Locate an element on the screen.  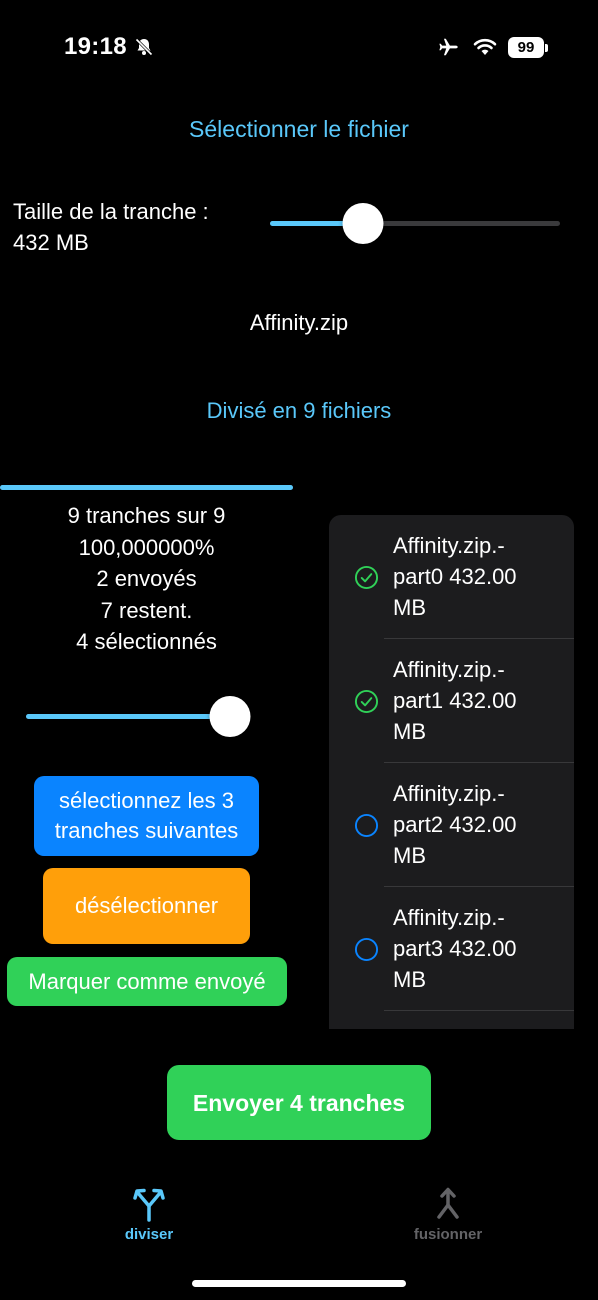
list-item: Affinity.zip.- part2 432.00 MB is located at coordinates (451, 825).